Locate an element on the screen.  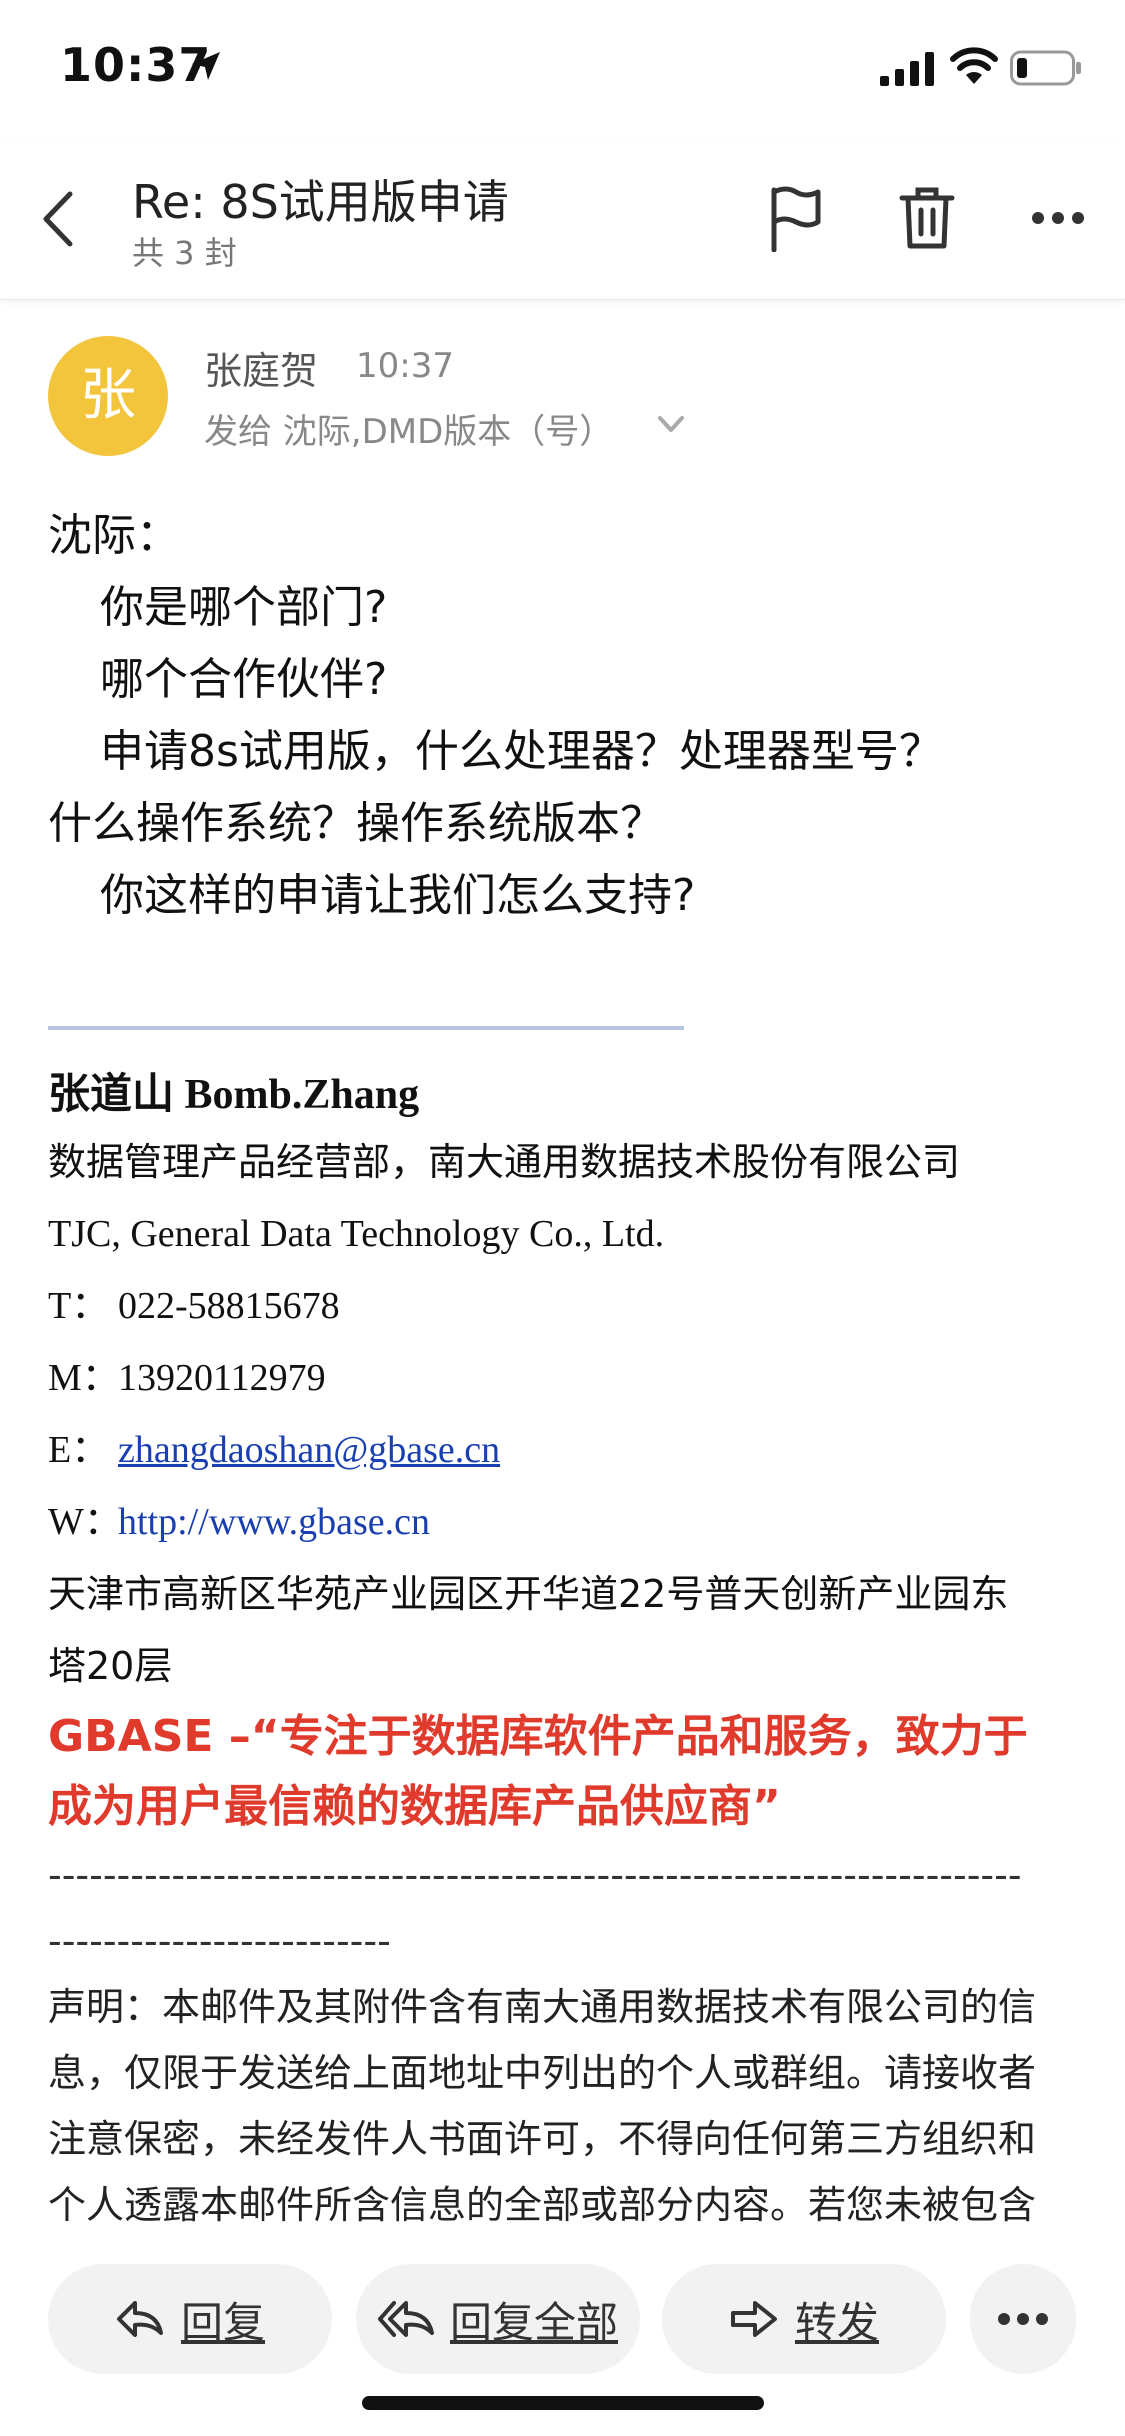
reply-all-label: 回复全部 is located at coordinates (533, 2322).